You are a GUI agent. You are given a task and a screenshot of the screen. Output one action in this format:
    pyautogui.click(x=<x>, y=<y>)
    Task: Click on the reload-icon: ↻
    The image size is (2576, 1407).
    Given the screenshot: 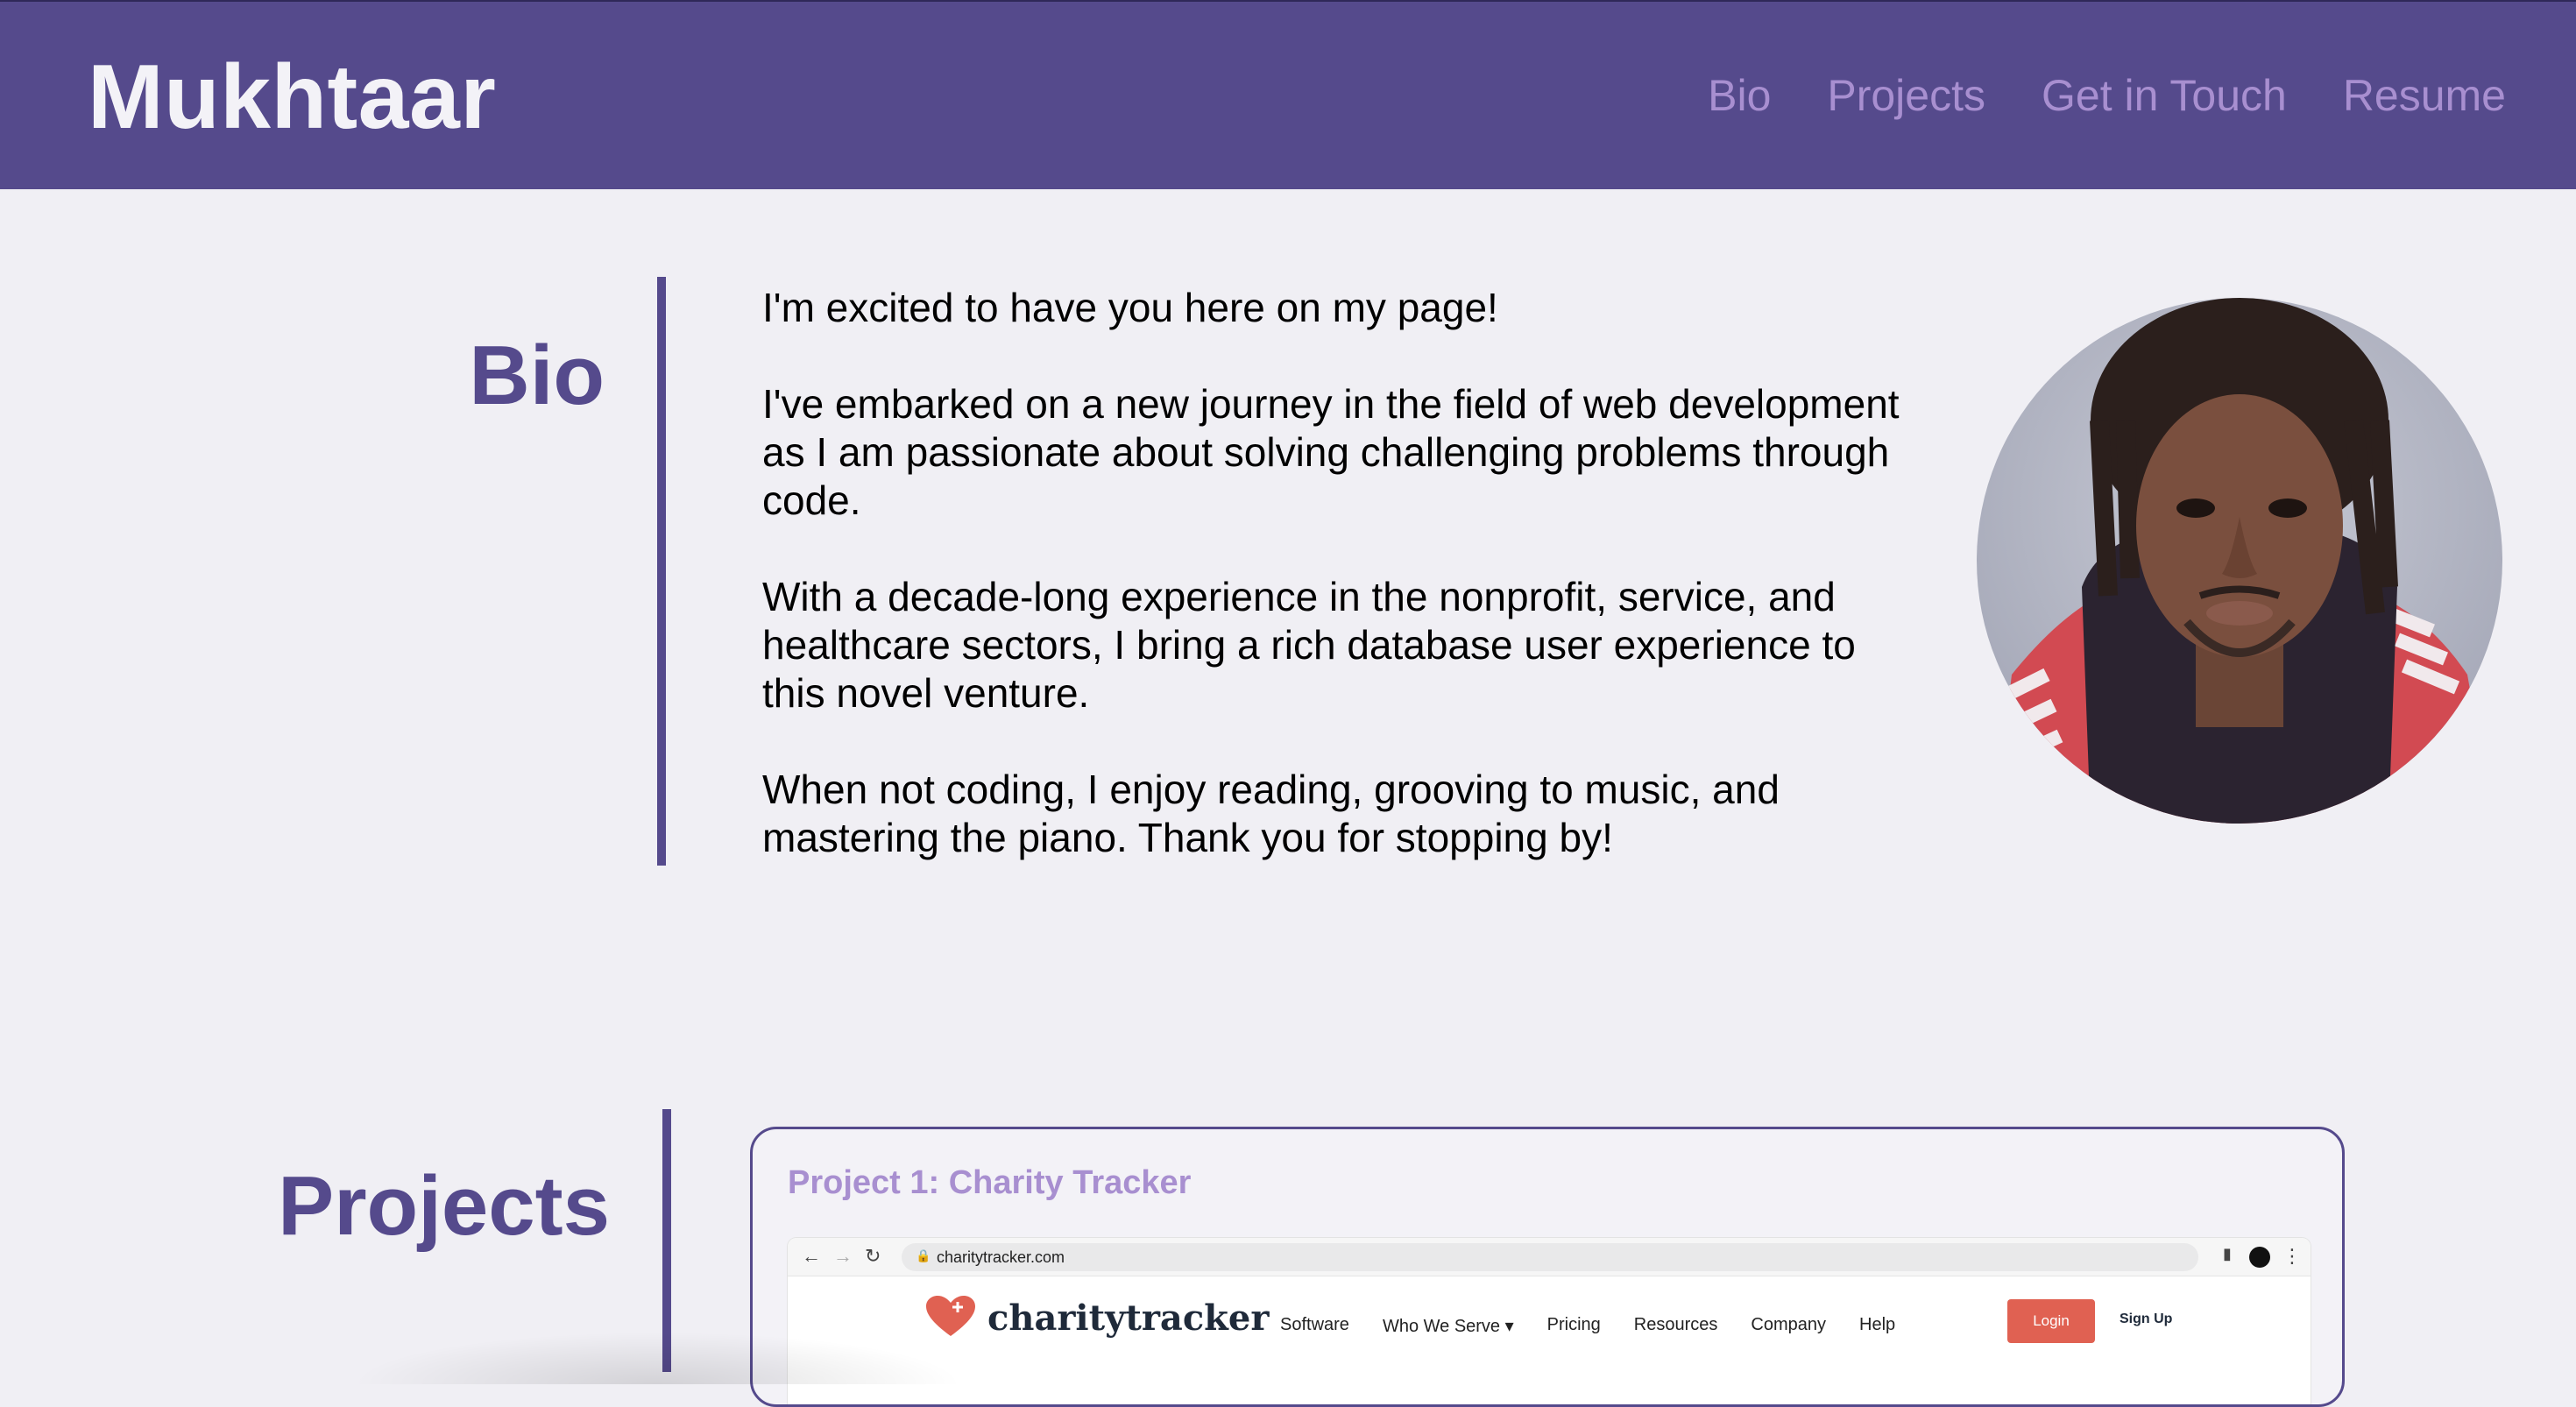 What is the action you would take?
    pyautogui.click(x=873, y=1256)
    